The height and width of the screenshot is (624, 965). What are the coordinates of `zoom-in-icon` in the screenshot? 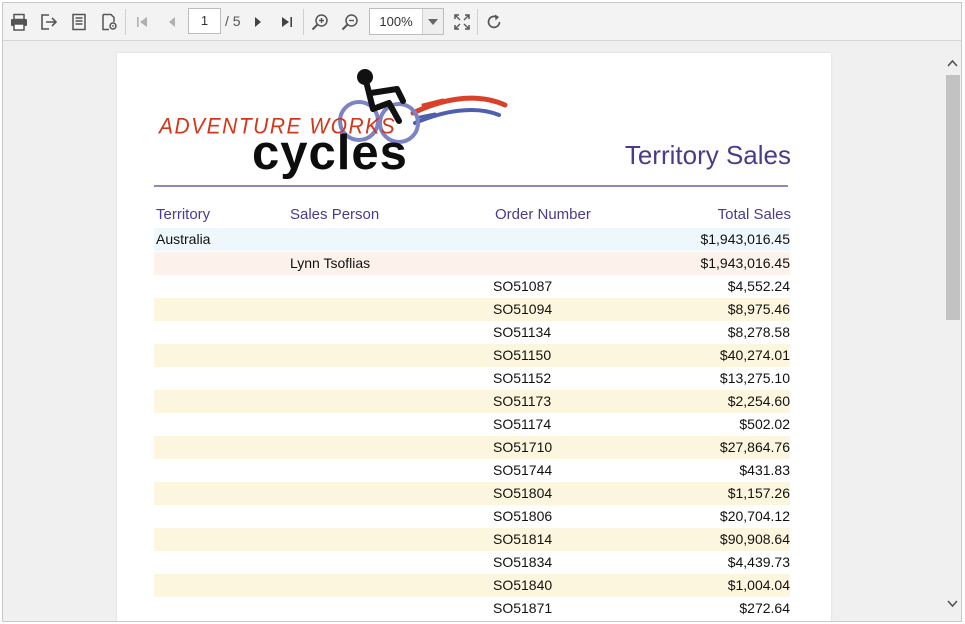 It's located at (320, 22).